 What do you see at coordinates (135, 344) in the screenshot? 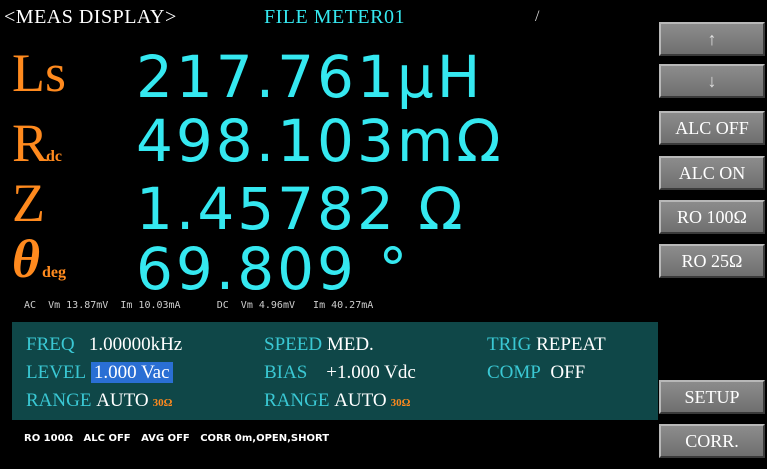
I see `freq-value: 1.00000kHz` at bounding box center [135, 344].